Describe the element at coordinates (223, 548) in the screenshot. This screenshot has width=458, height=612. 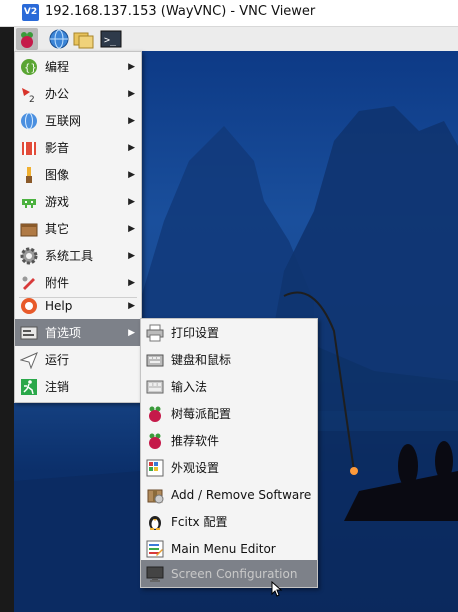
I see `submenu-item-label: Main Menu Editor` at that location.